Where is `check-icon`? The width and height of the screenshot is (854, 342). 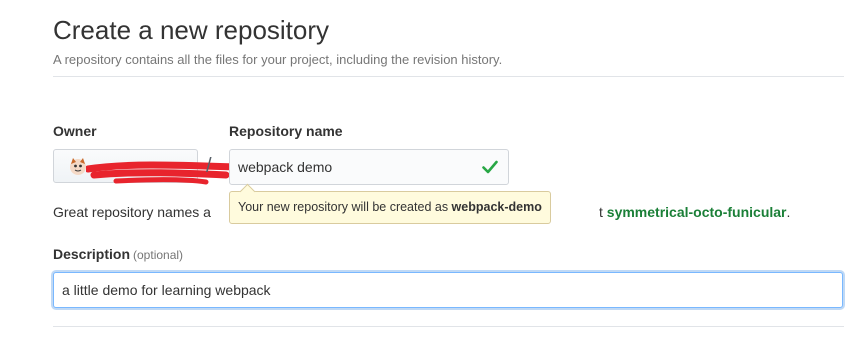 check-icon is located at coordinates (490, 167).